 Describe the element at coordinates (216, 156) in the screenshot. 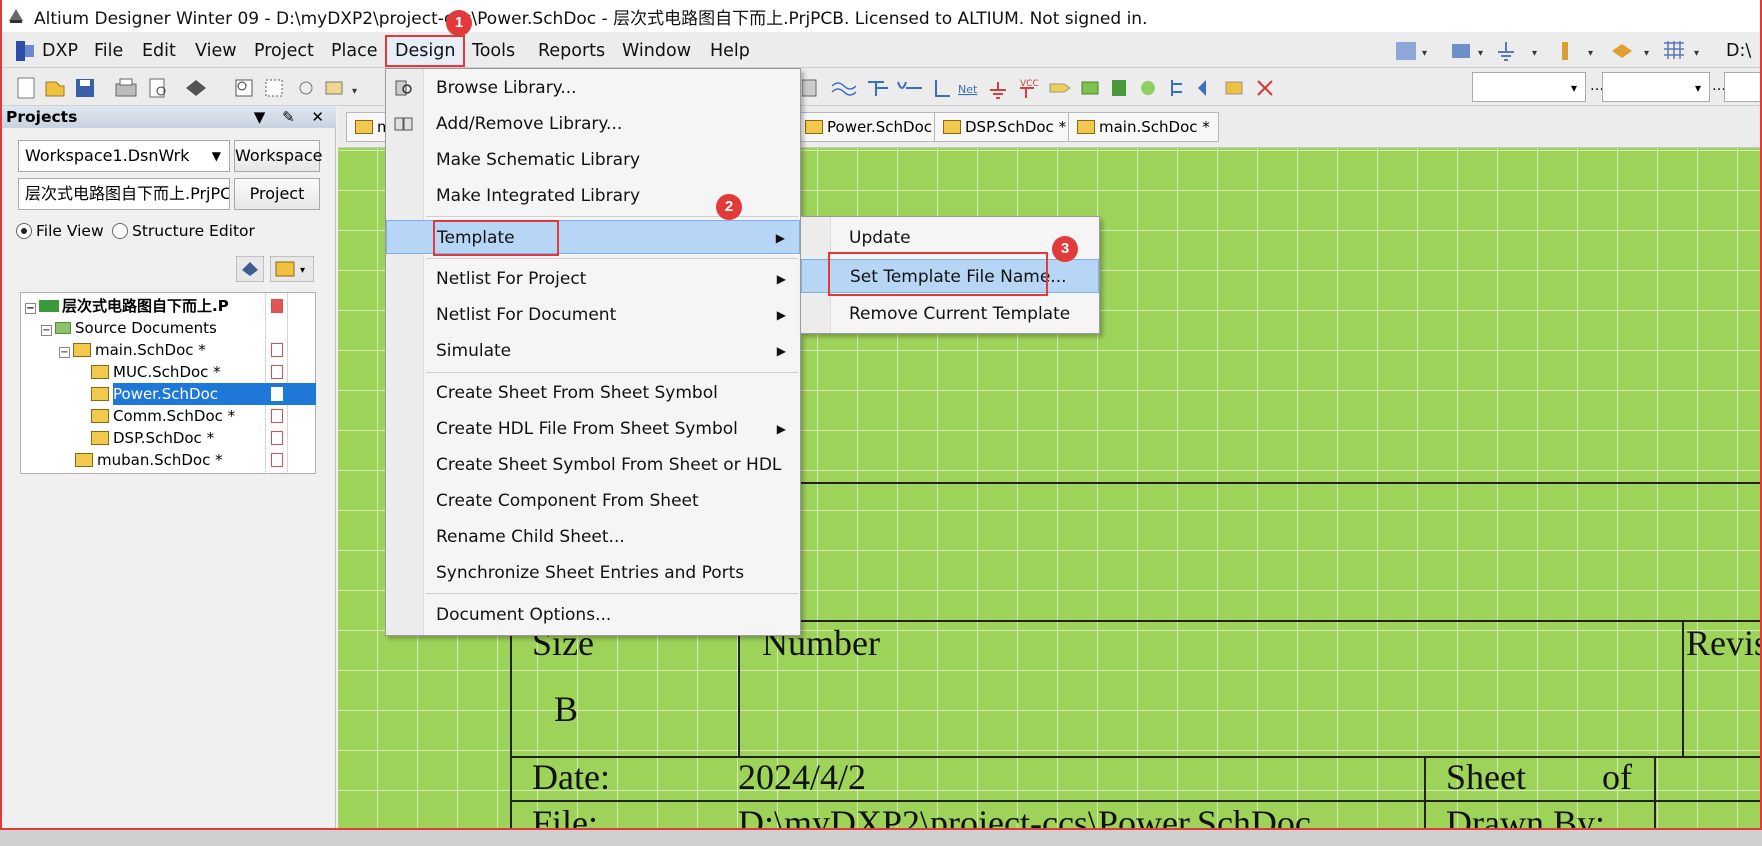

I see `chevron-down-icon: ▼` at that location.